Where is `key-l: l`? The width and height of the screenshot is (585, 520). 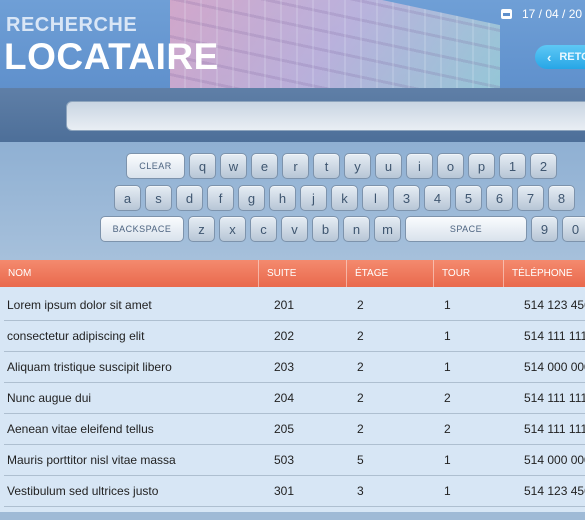 key-l: l is located at coordinates (375, 198).